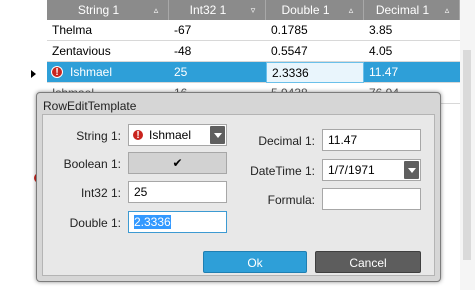  What do you see at coordinates (351, 170) in the screenshot?
I see `datetime1-value: 1/7/1971` at bounding box center [351, 170].